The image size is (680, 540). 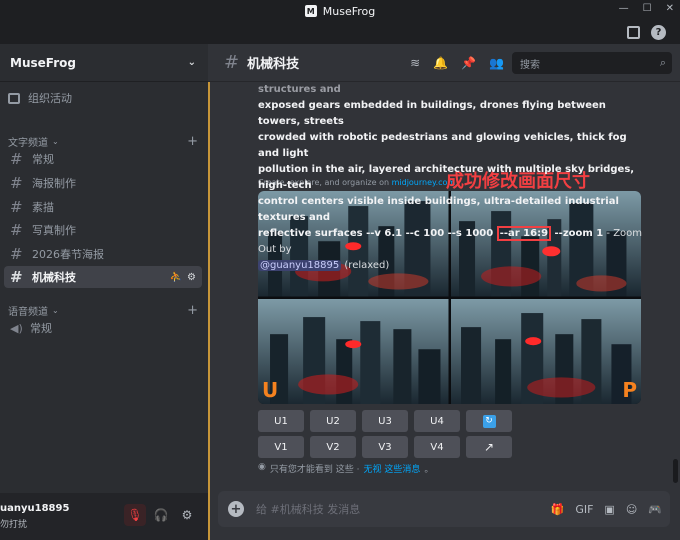 What do you see at coordinates (103, 328) in the screenshot?
I see `sidebar-voice-channel: ◀) 常规` at bounding box center [103, 328].